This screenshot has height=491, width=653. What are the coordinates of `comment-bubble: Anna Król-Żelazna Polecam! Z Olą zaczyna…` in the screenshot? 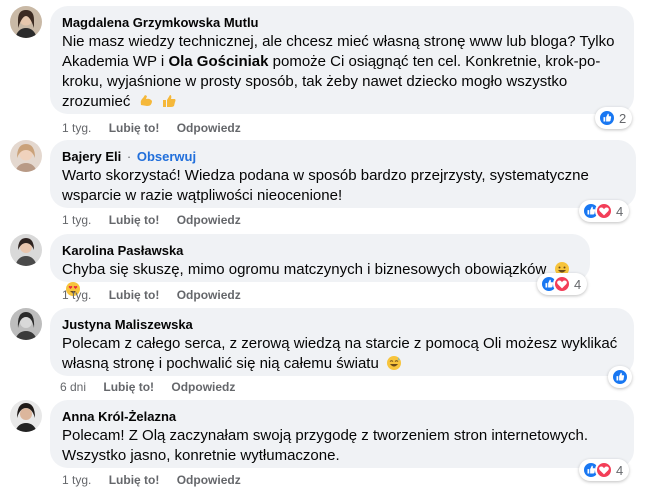 It's located at (342, 434).